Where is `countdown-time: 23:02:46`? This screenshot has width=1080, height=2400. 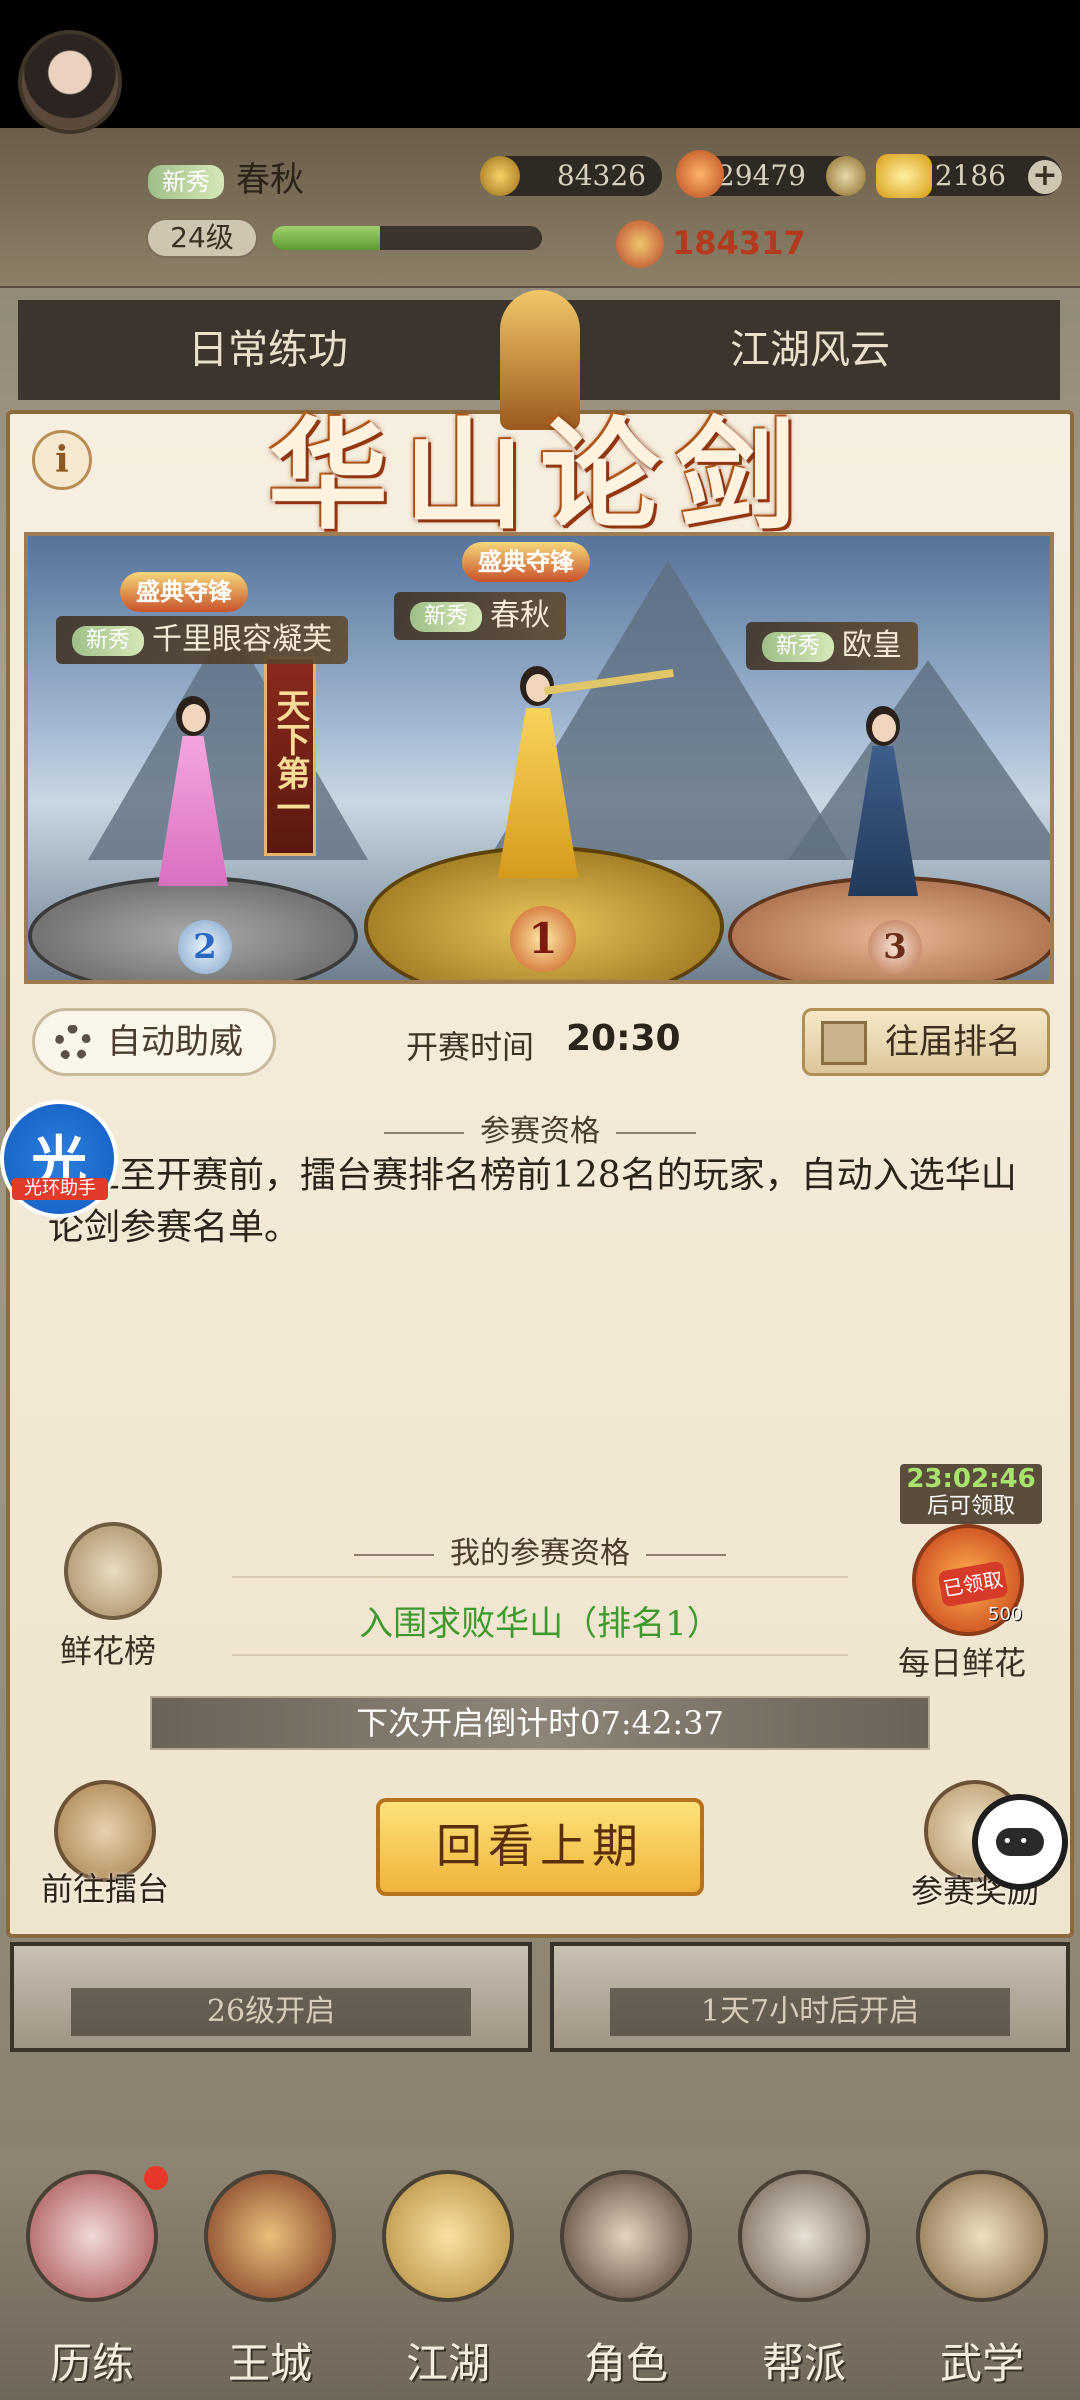
countdown-time: 23:02:46 is located at coordinates (971, 1479).